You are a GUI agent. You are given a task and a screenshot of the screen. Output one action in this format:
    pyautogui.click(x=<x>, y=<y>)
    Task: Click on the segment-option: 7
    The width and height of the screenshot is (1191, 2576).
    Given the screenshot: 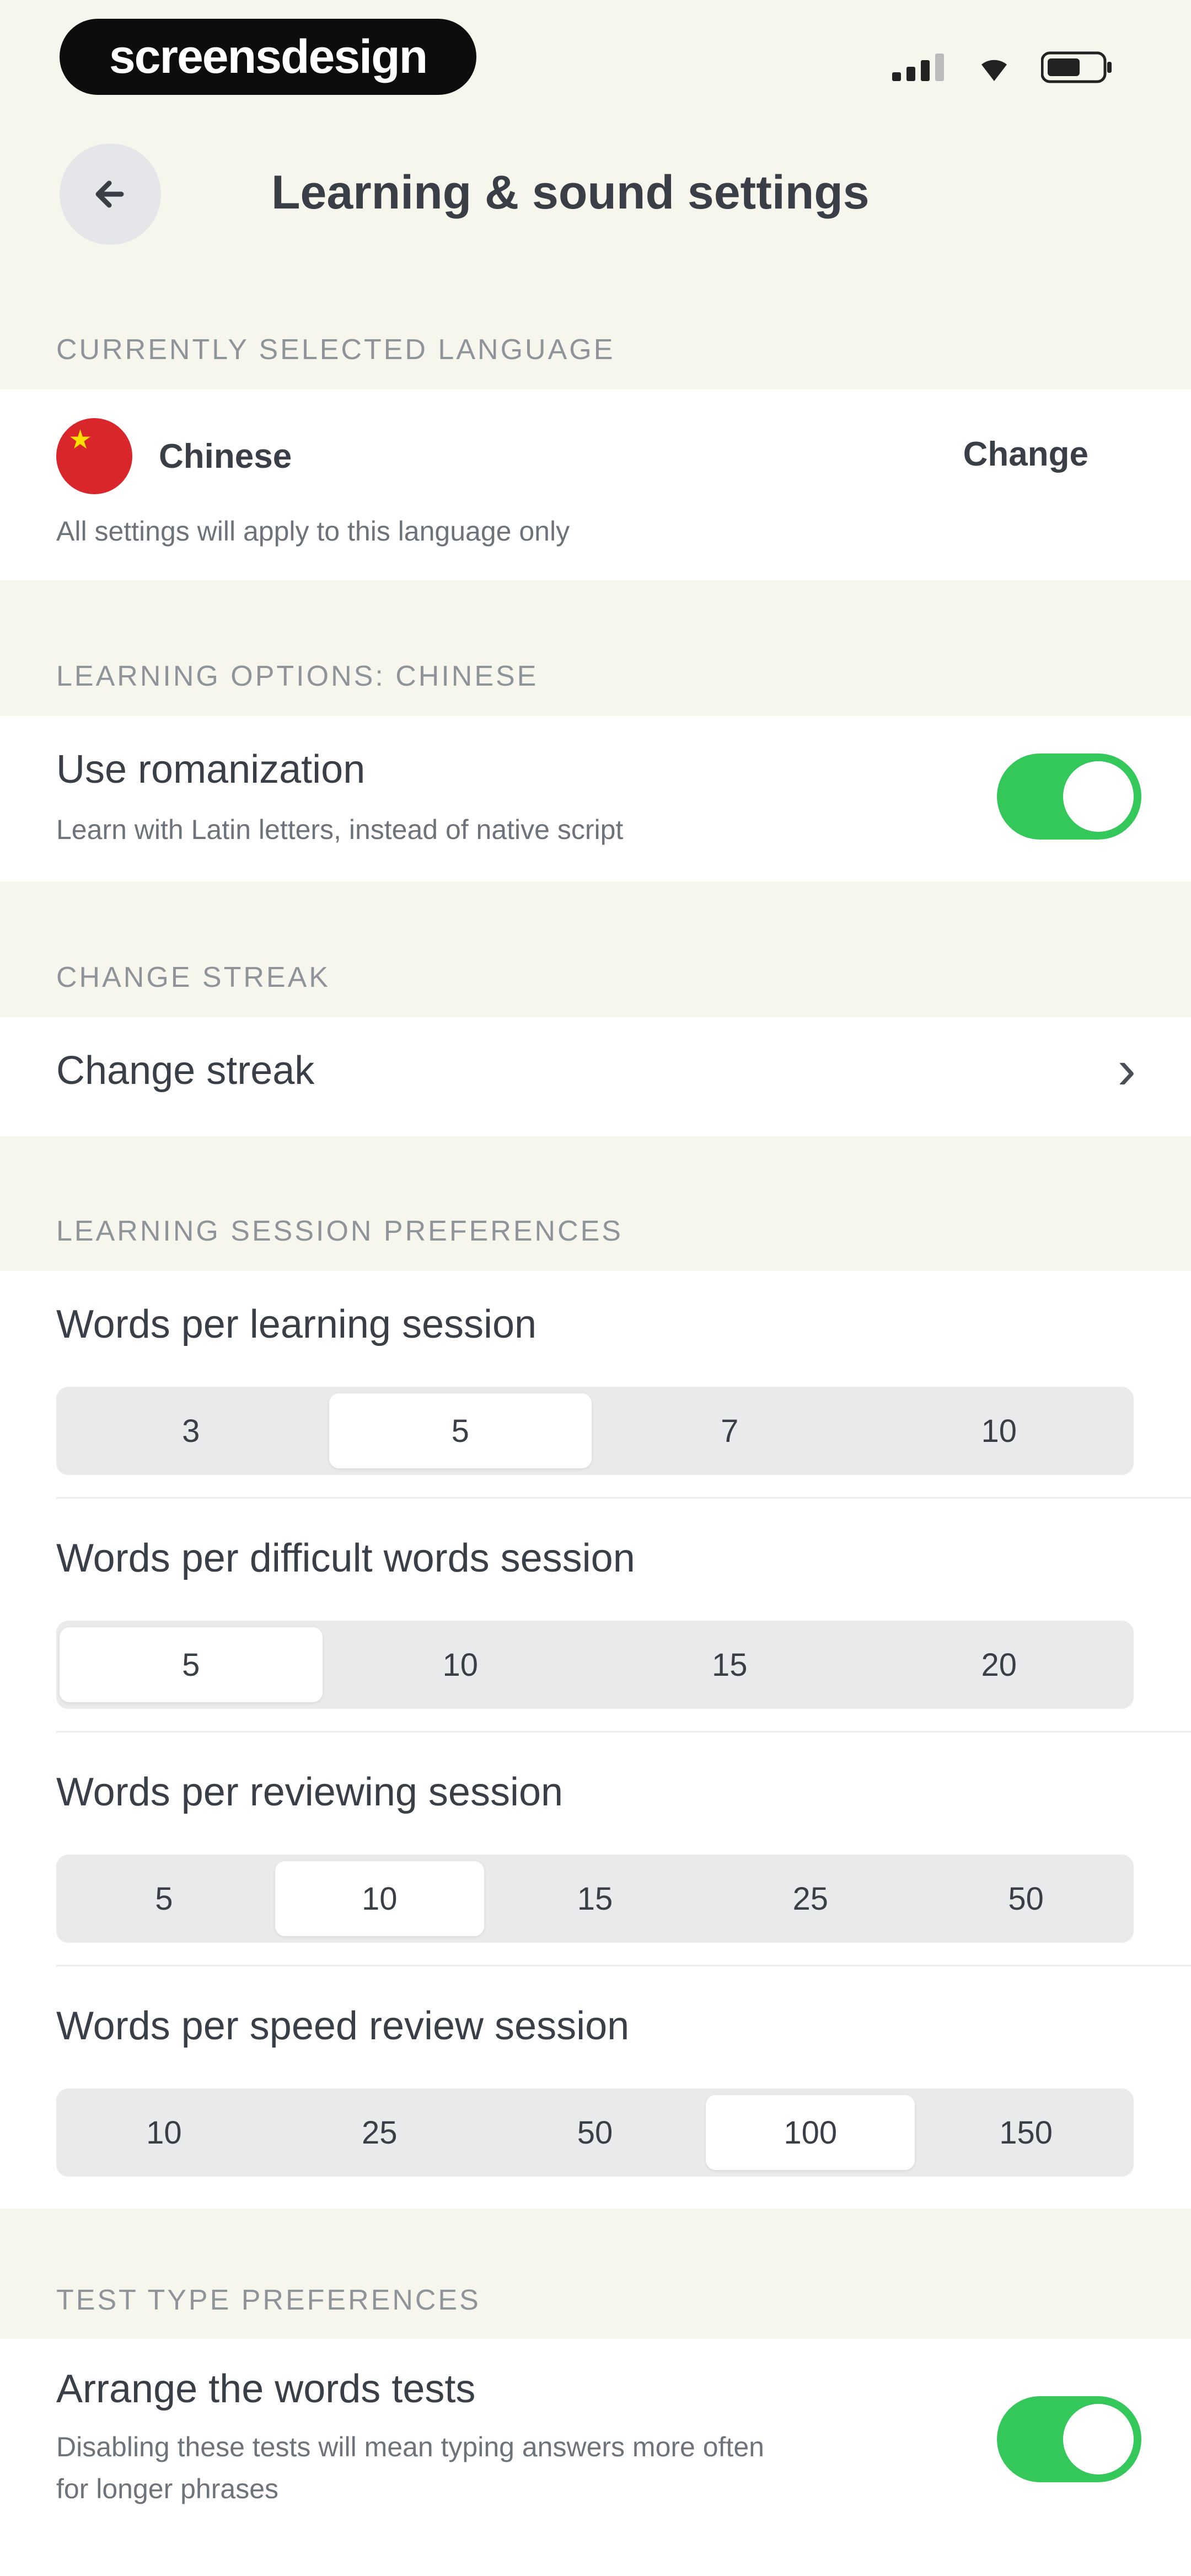 What is the action you would take?
    pyautogui.click(x=730, y=1430)
    